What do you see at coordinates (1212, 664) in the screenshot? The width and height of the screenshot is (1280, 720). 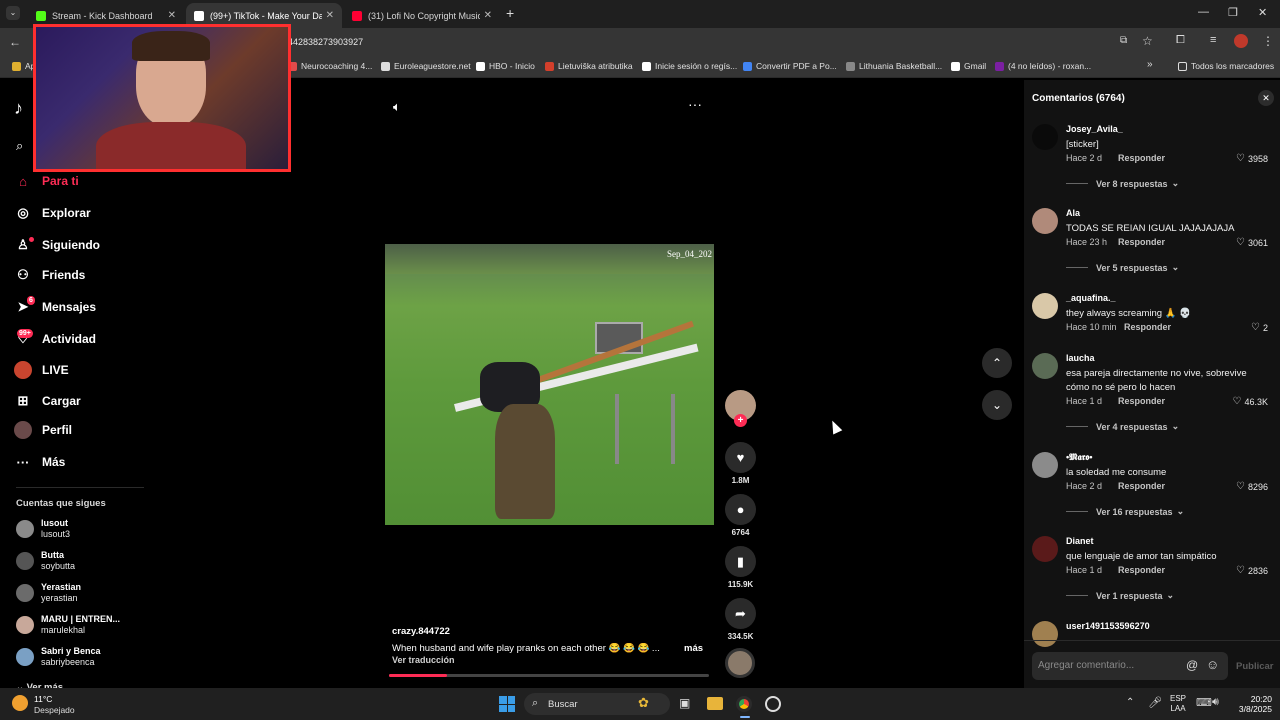 I see `emoji-icon: ☺` at bounding box center [1212, 664].